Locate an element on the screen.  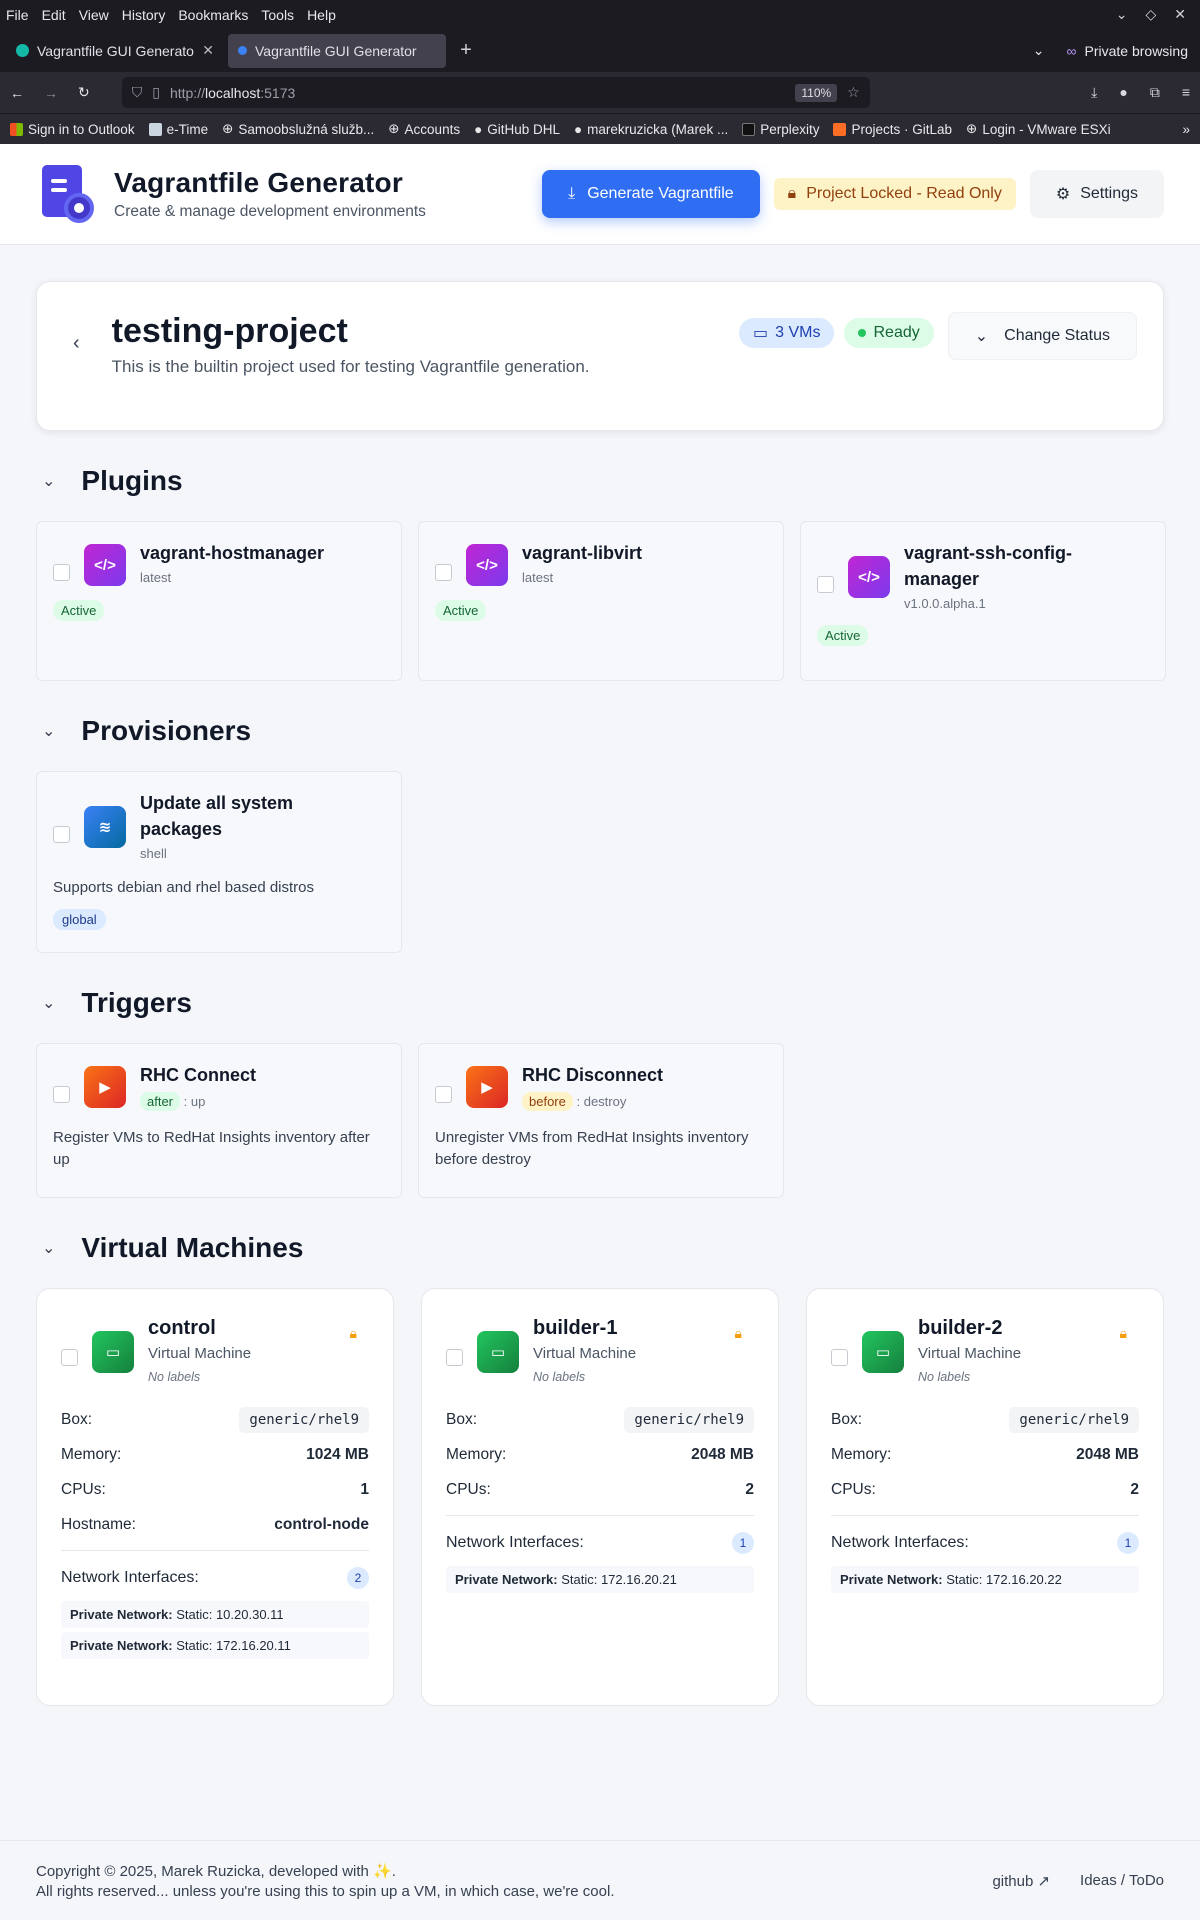
bookmark-item: Sign in to Outlook is located at coordinates (72, 129).